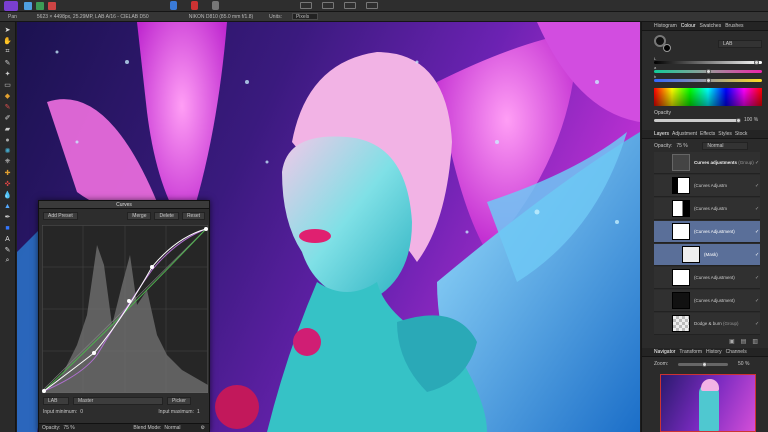 This screenshot has width=768, height=432. I want to click on erase-tool-icon: ▰, so click(8, 129).